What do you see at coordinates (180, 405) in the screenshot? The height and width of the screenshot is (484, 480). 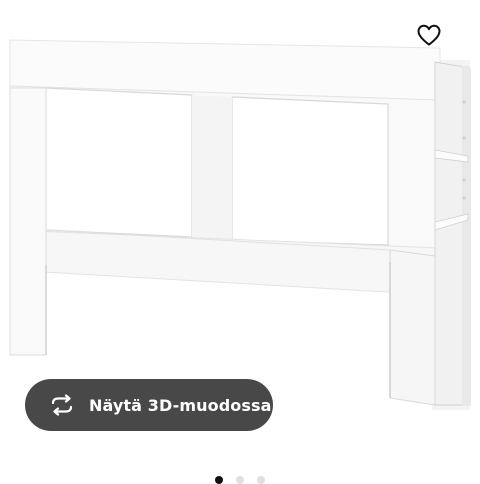 I see `view-in-3d-label: Näytä 3D-muodossa` at bounding box center [180, 405].